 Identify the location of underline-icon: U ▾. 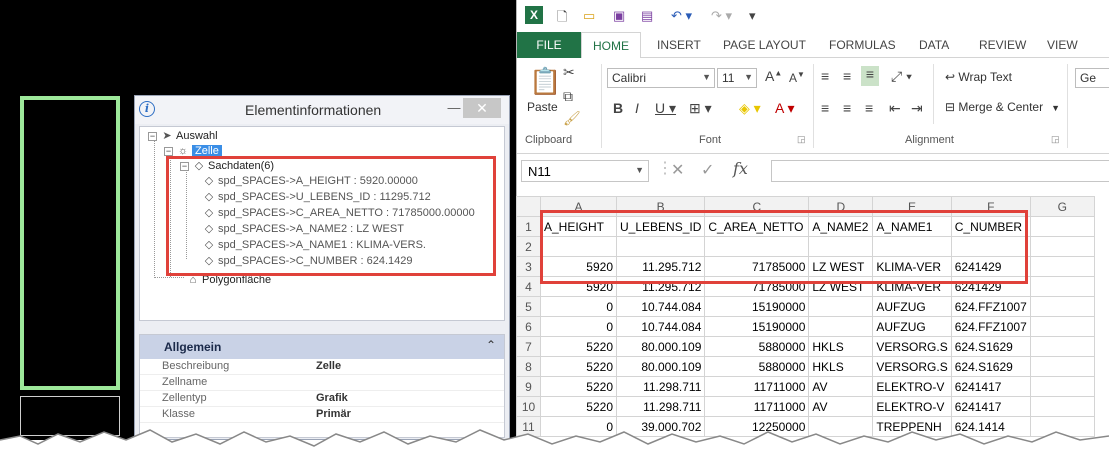
(665, 108).